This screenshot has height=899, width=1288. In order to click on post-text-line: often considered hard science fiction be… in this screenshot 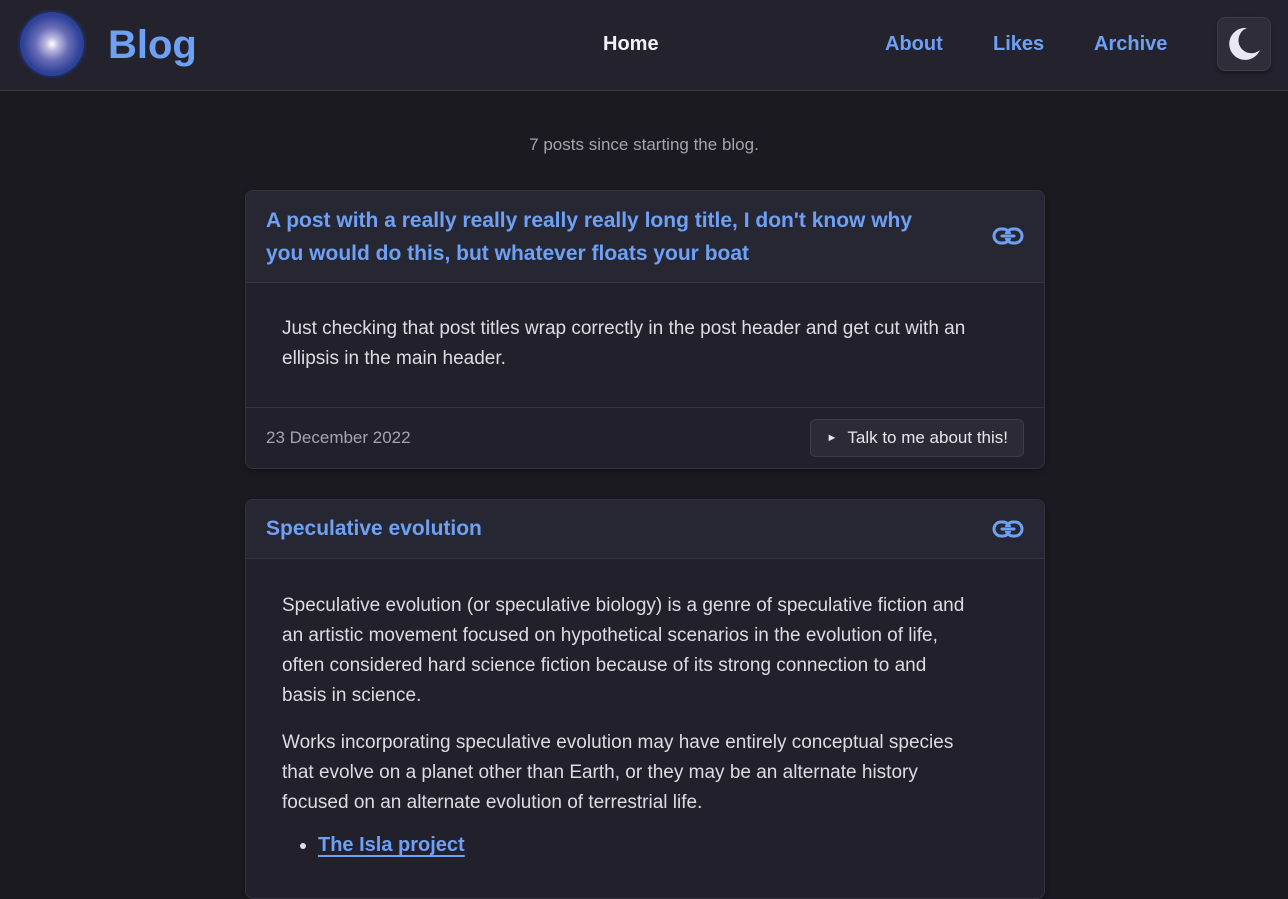, I will do `click(604, 665)`.